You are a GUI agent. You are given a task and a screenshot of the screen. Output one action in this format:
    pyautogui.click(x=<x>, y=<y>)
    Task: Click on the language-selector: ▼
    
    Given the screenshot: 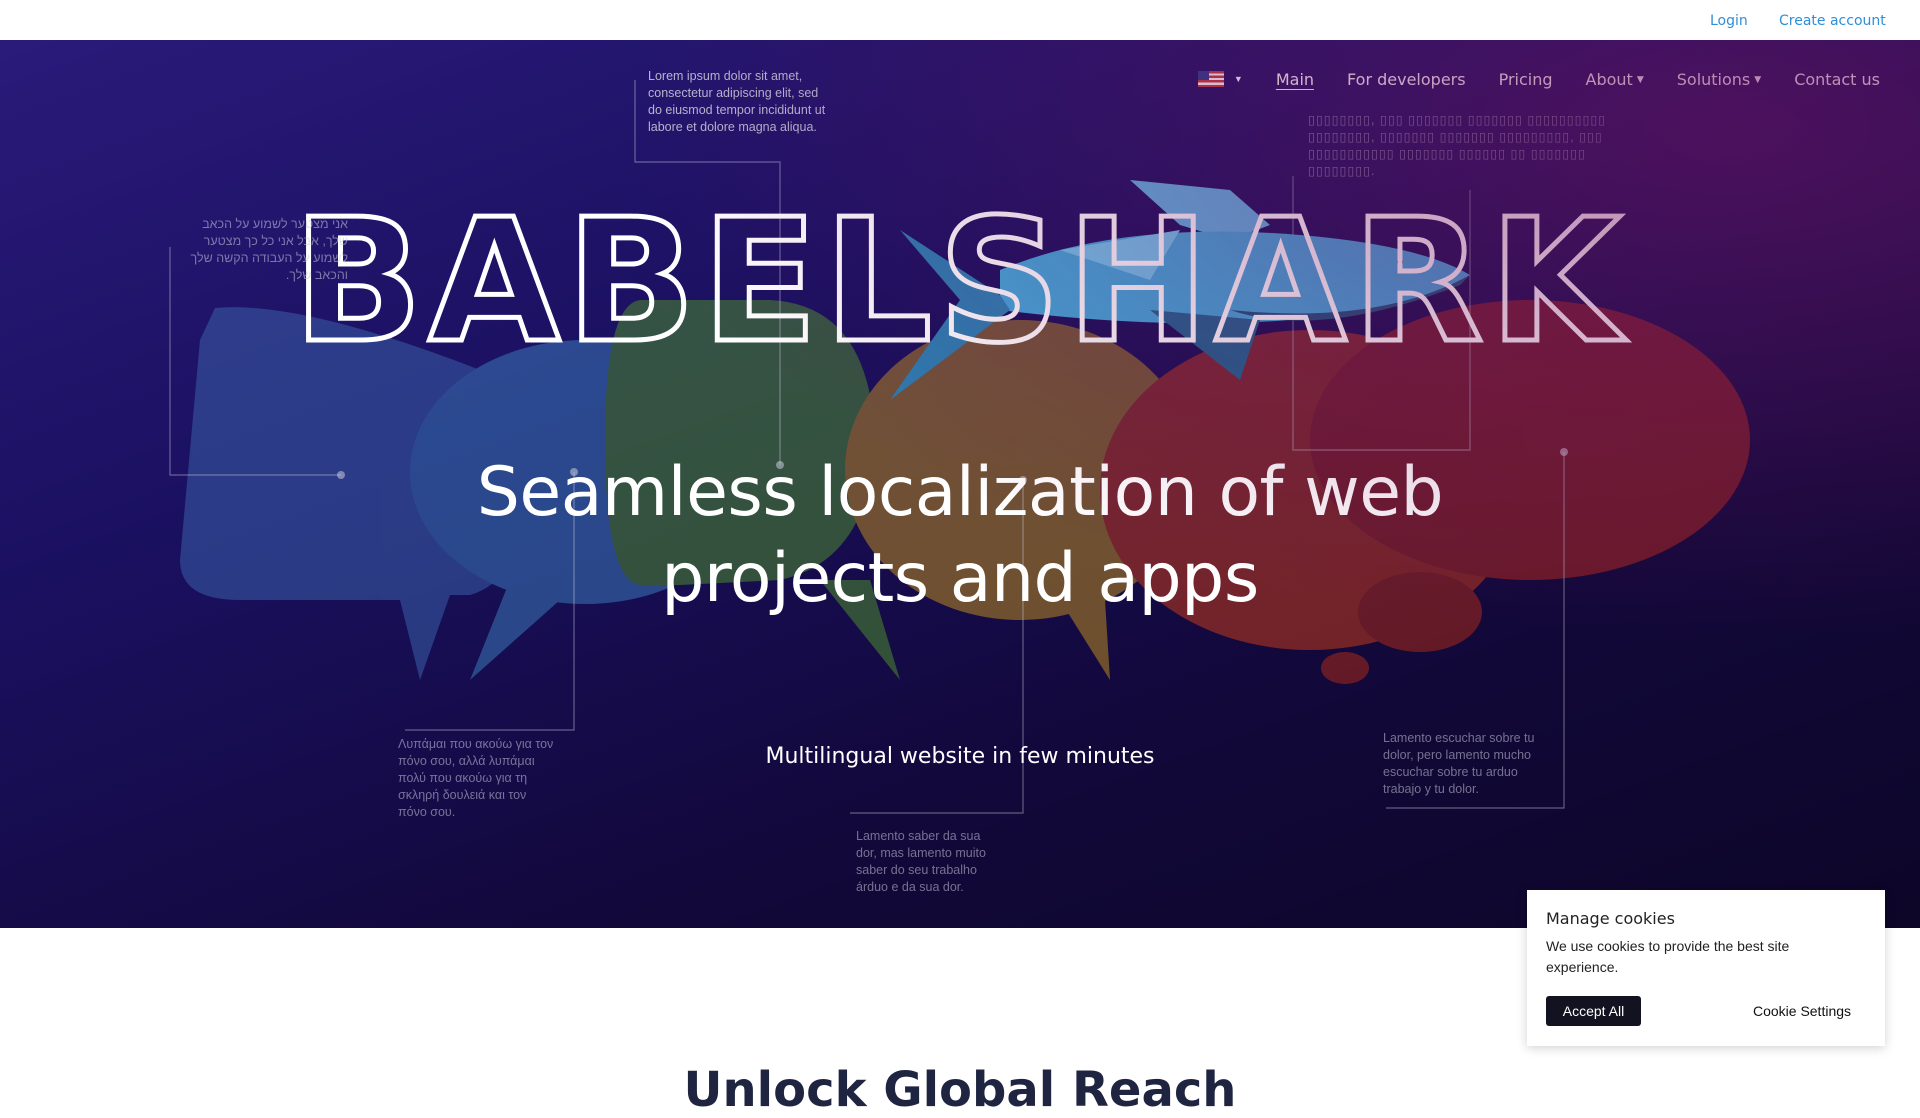 What is the action you would take?
    pyautogui.click(x=1220, y=79)
    